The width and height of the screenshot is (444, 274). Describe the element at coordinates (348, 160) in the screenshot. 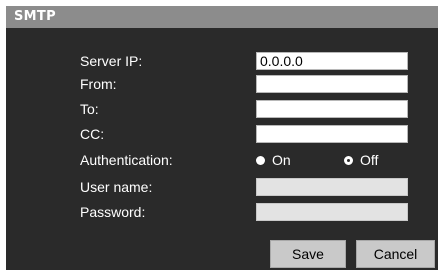

I see `radio-checked-icon` at that location.